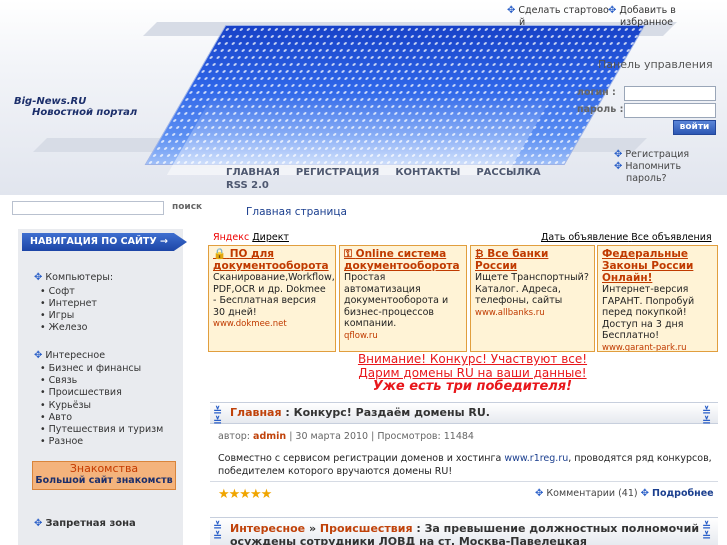  I want to click on add-favorites-link: ✥ Добавить в избранное, so click(642, 17).